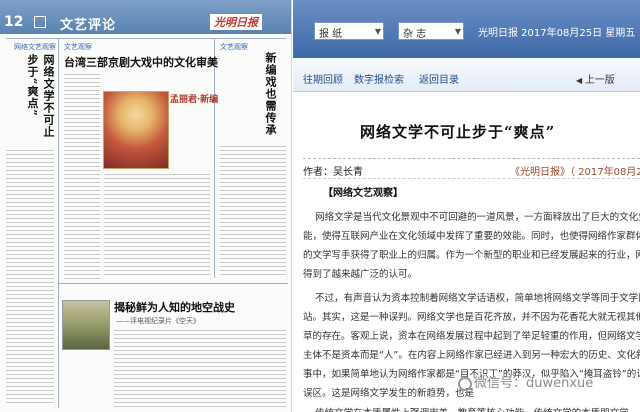 Image resolution: width=640 pixels, height=412 pixels. Describe the element at coordinates (136, 130) in the screenshot. I see `opera-photo` at that location.